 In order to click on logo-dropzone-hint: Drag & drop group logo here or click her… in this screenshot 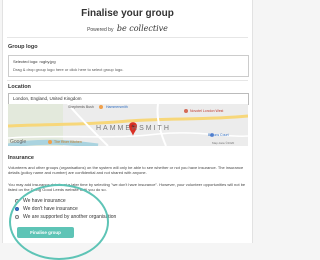, I will do `click(68, 69)`.